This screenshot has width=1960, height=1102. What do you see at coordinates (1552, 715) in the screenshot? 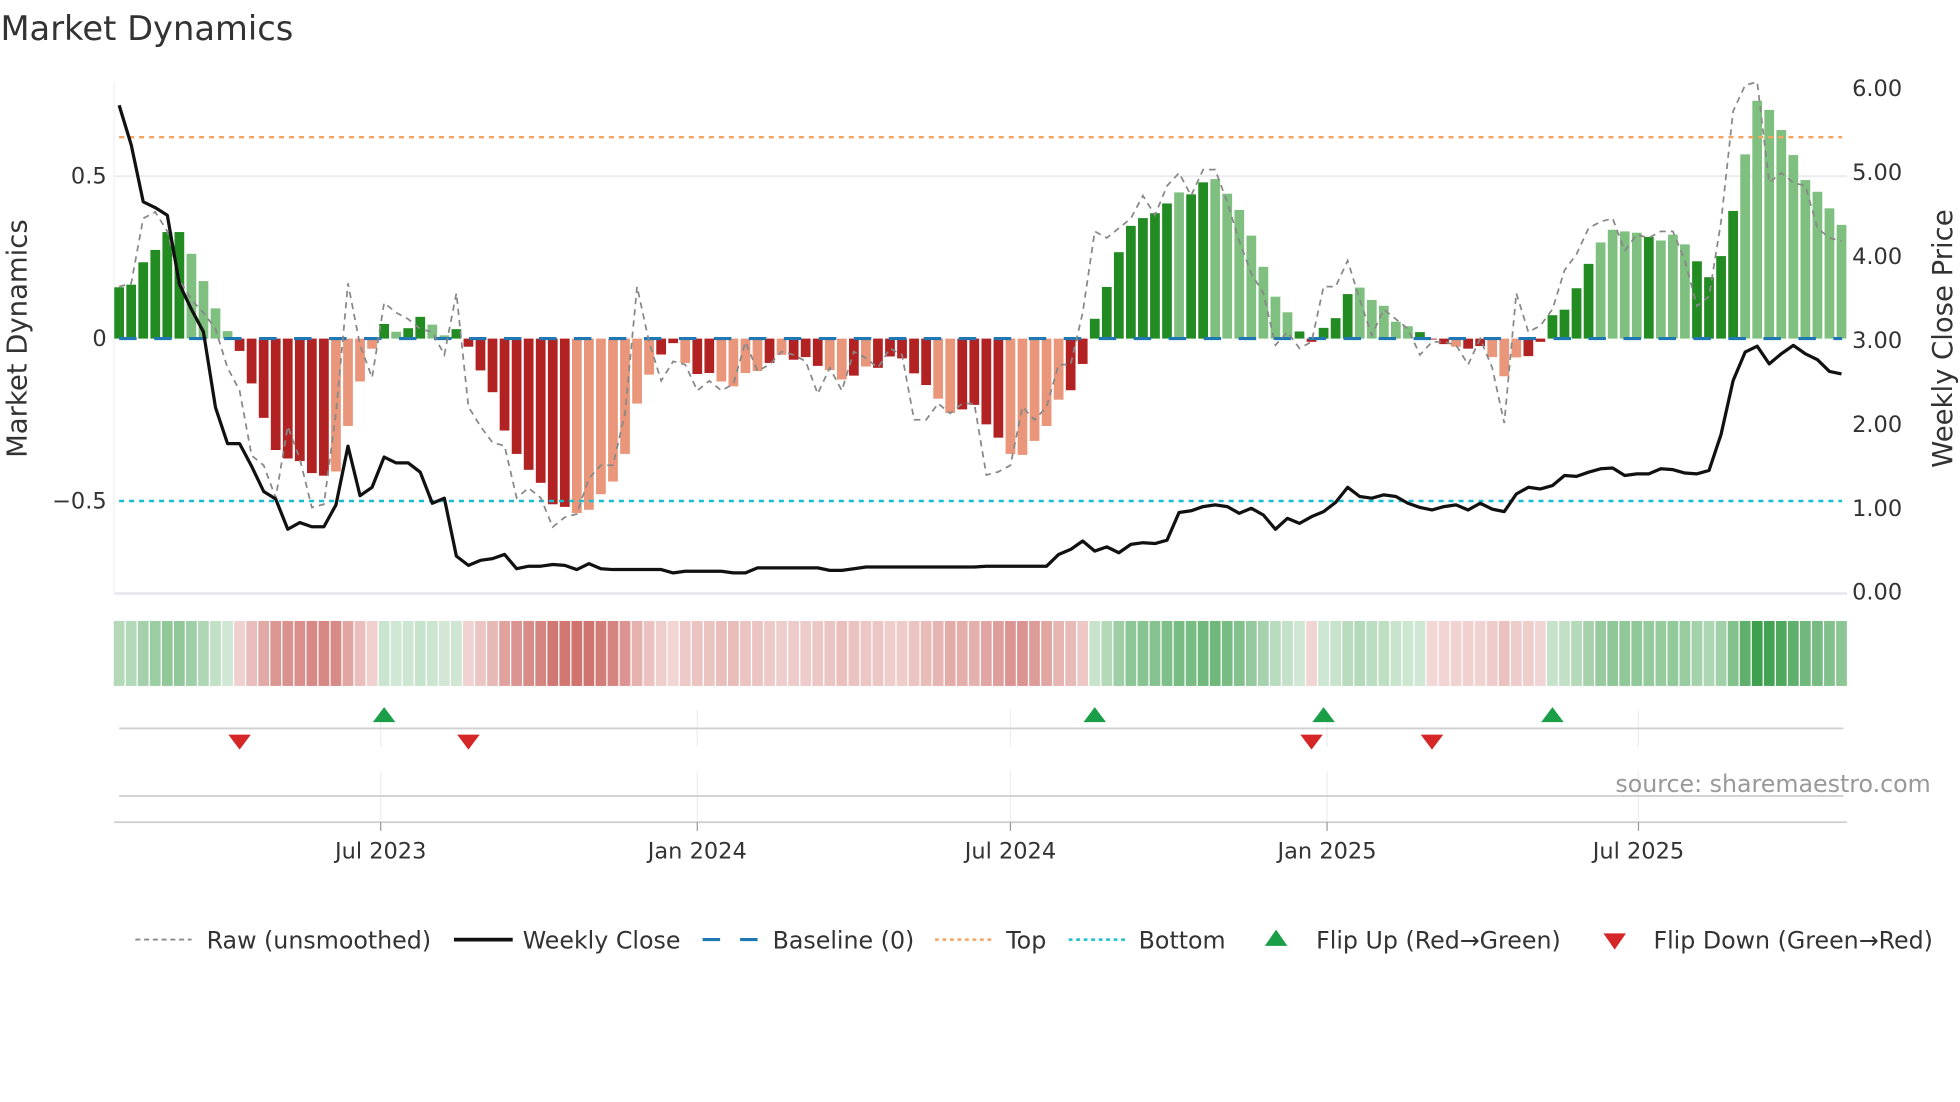
I see `flip-up-marker` at bounding box center [1552, 715].